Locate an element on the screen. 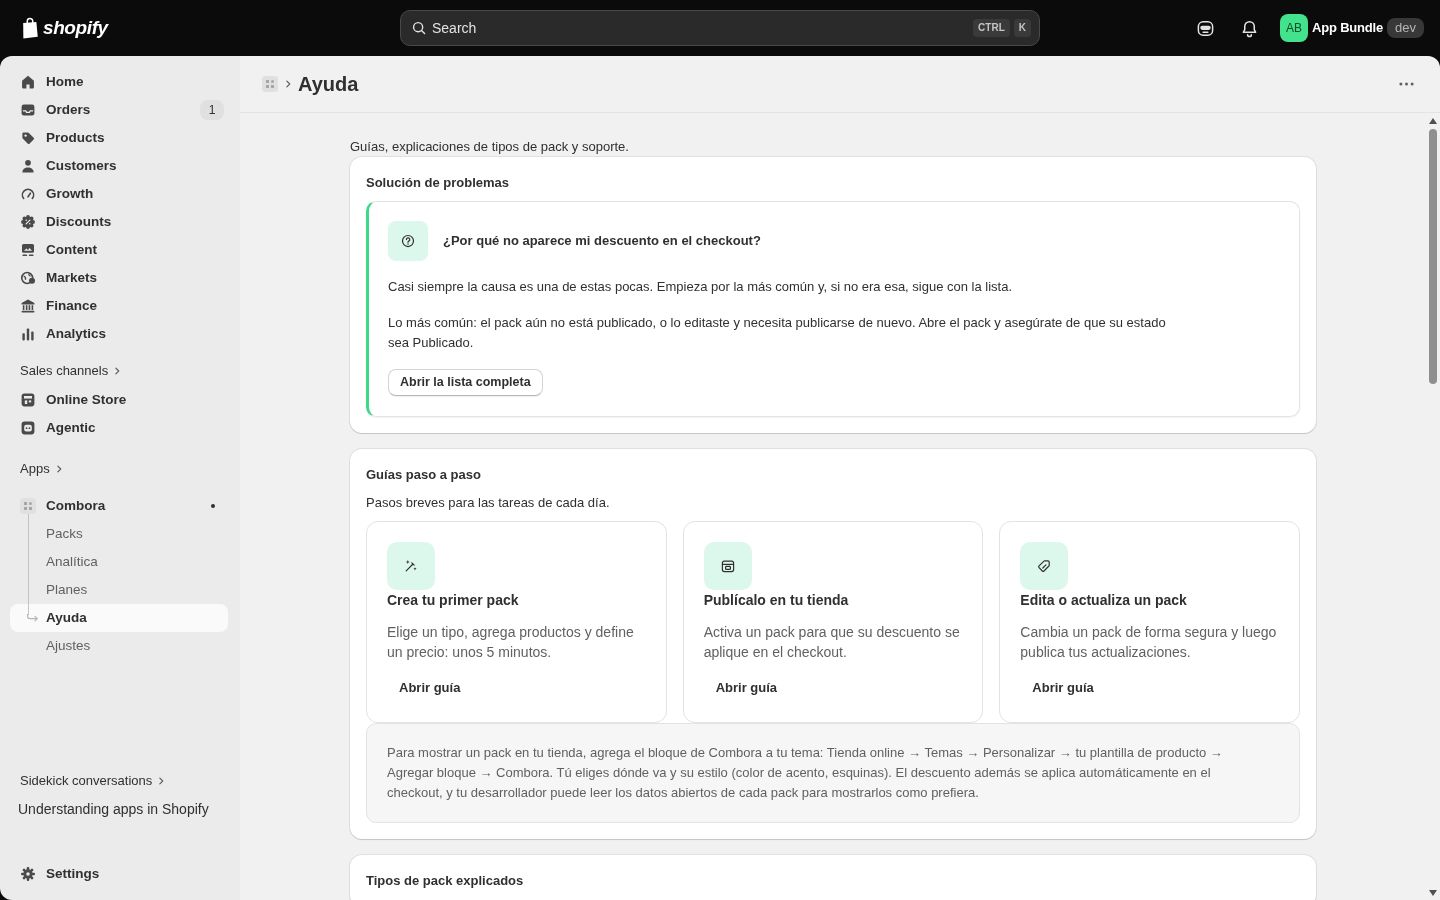  dot-icon is located at coordinates (213, 506).